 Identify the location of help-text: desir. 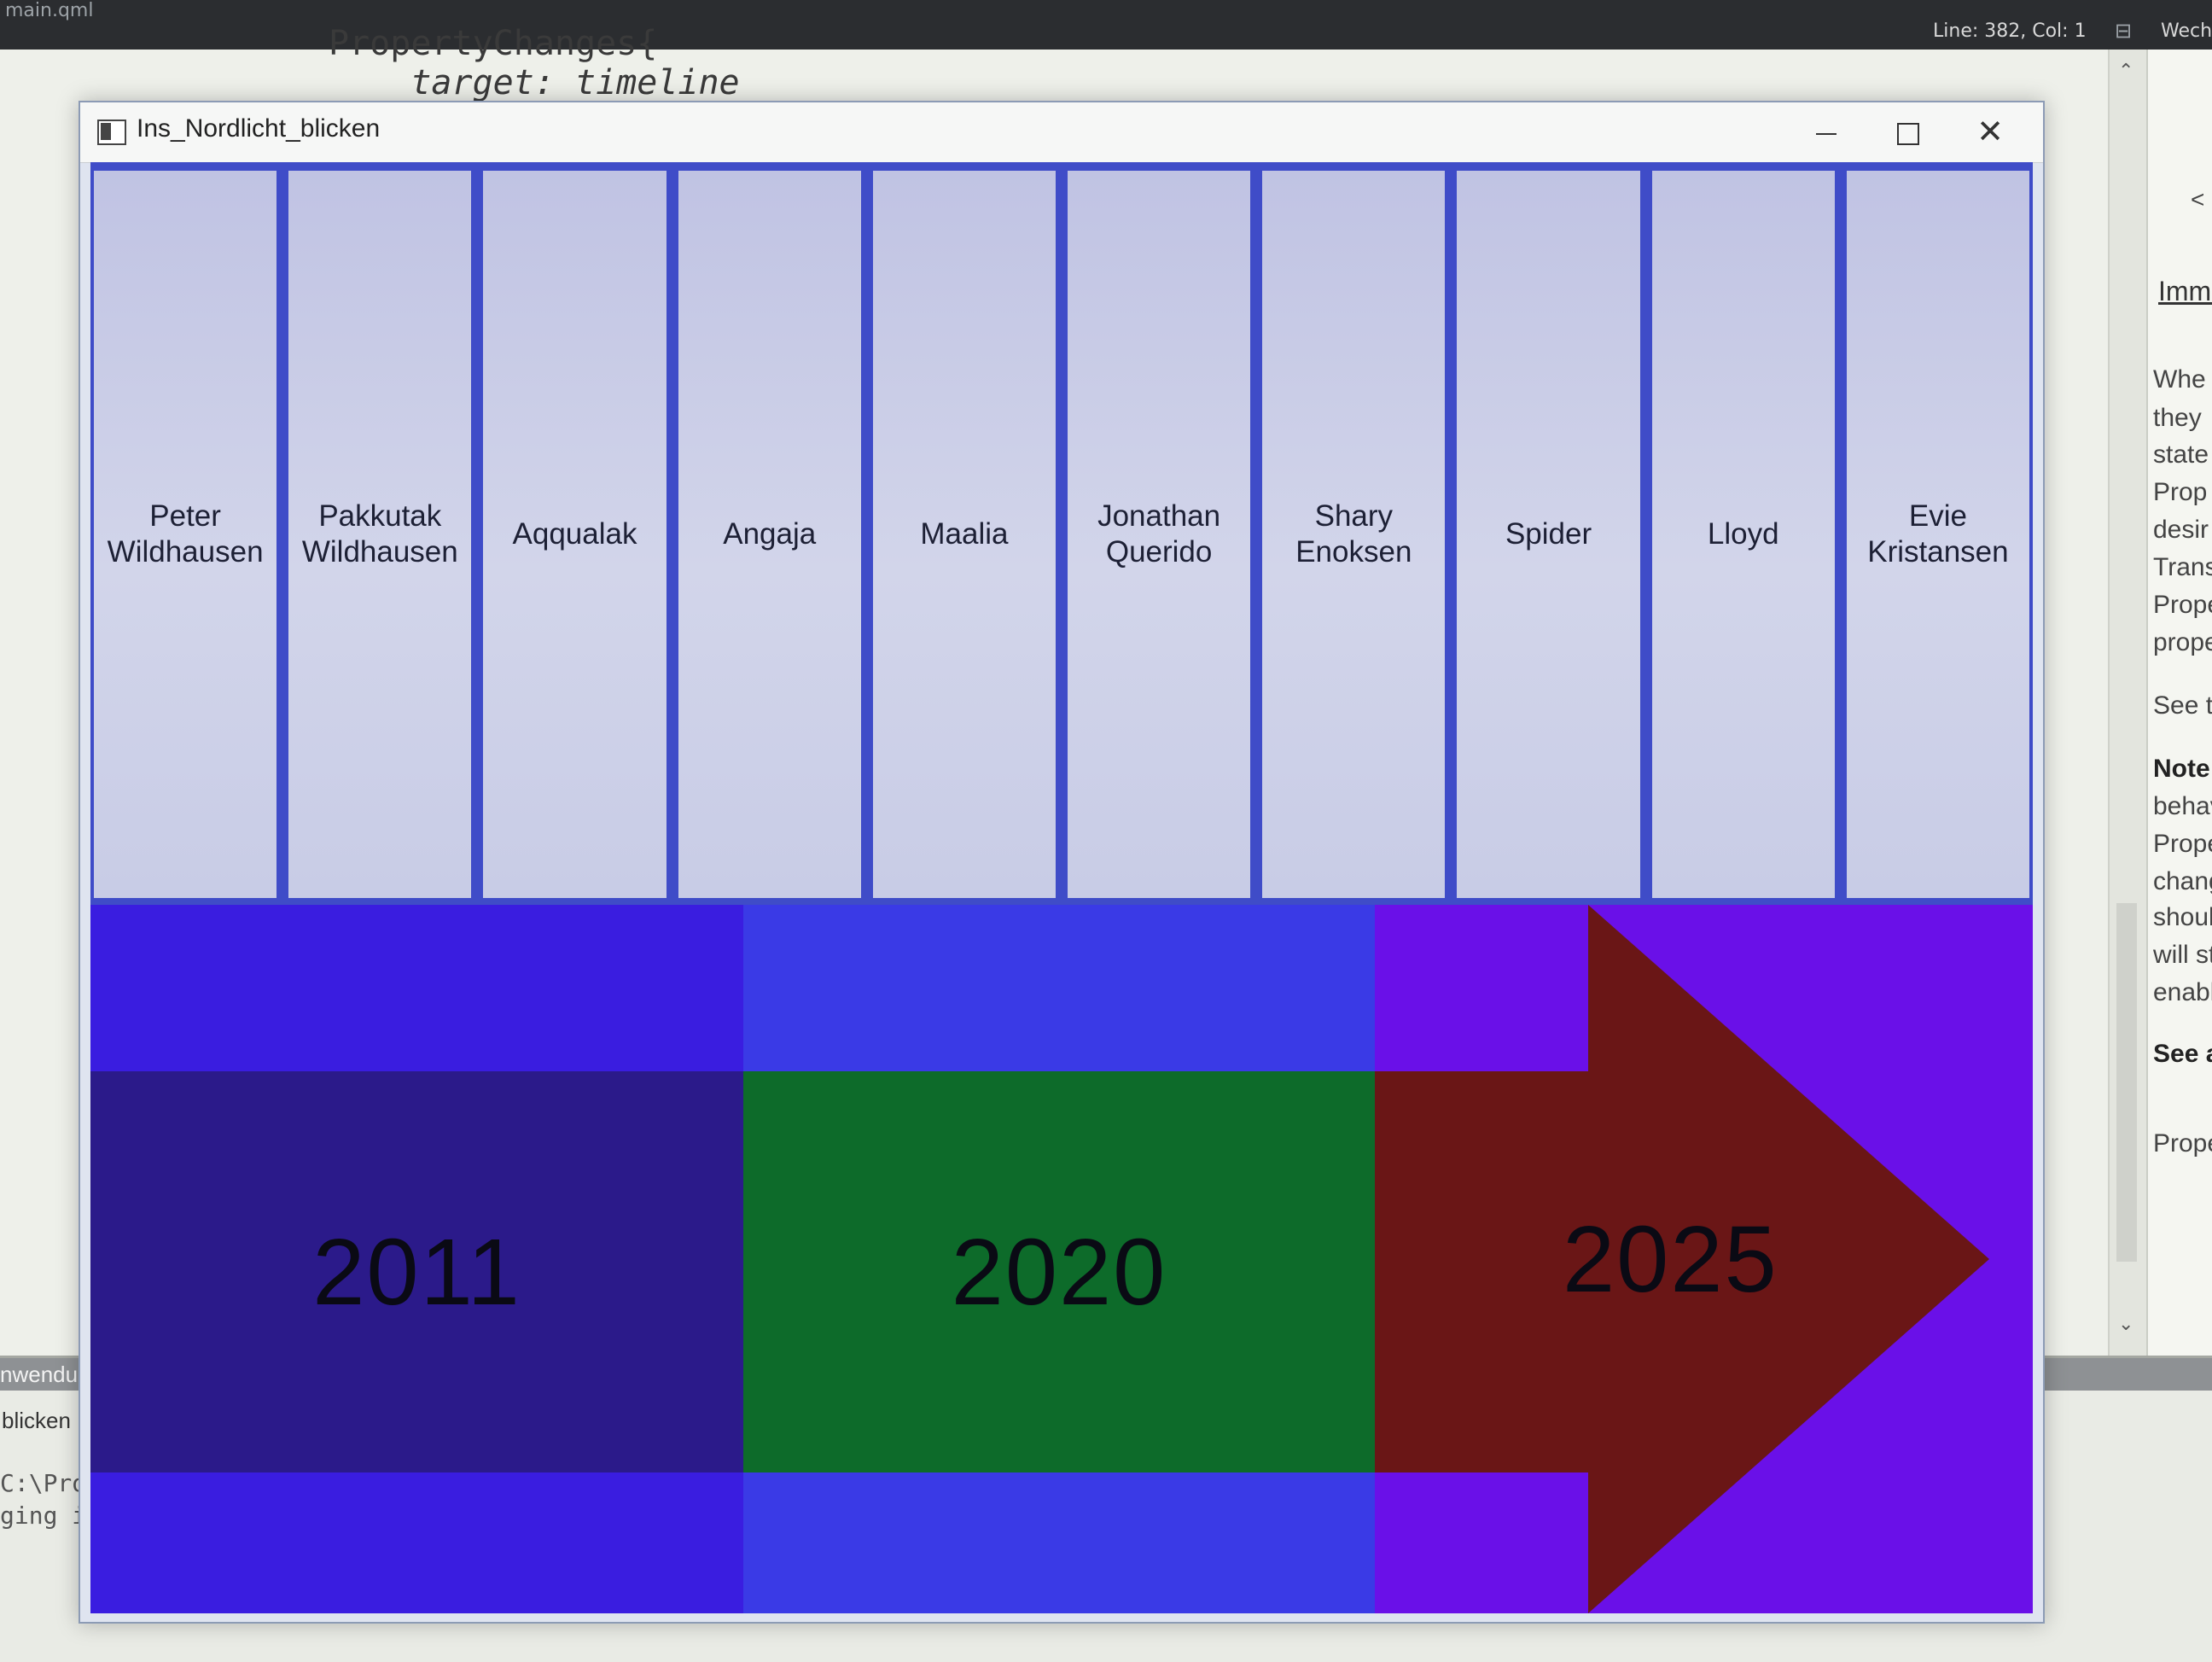
(2181, 530).